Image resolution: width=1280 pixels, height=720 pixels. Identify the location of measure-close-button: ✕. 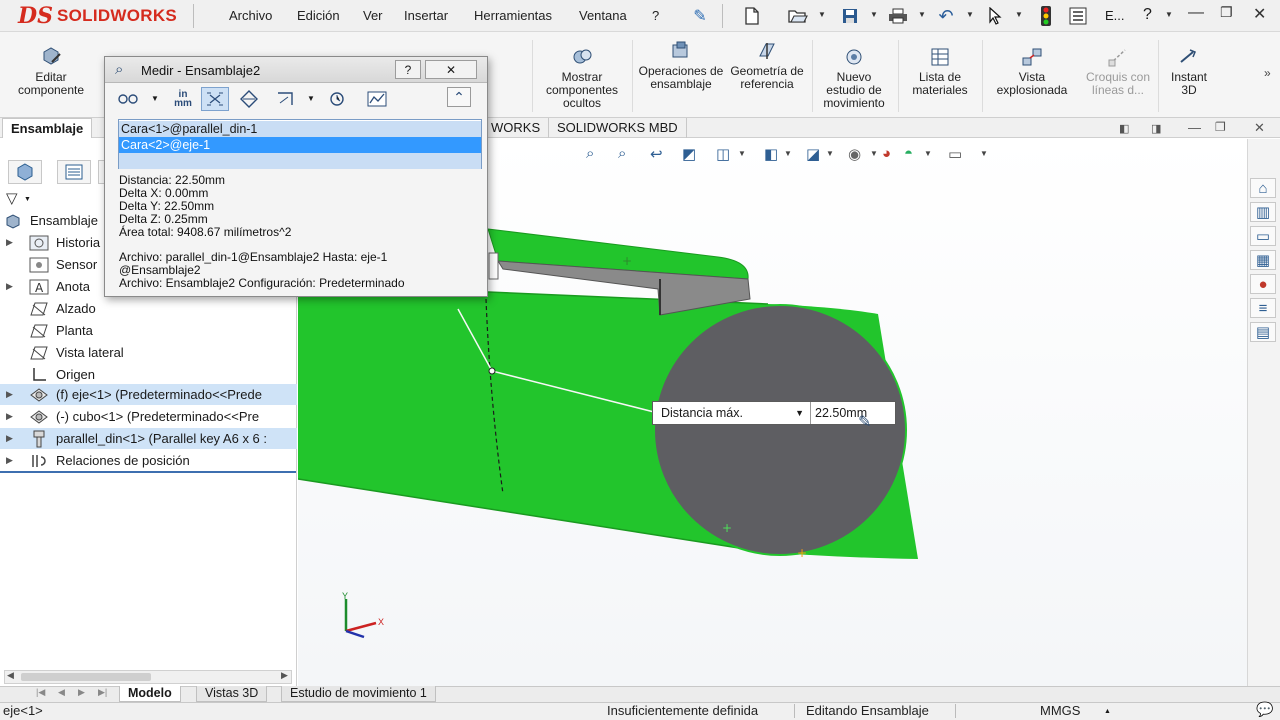
(451, 69).